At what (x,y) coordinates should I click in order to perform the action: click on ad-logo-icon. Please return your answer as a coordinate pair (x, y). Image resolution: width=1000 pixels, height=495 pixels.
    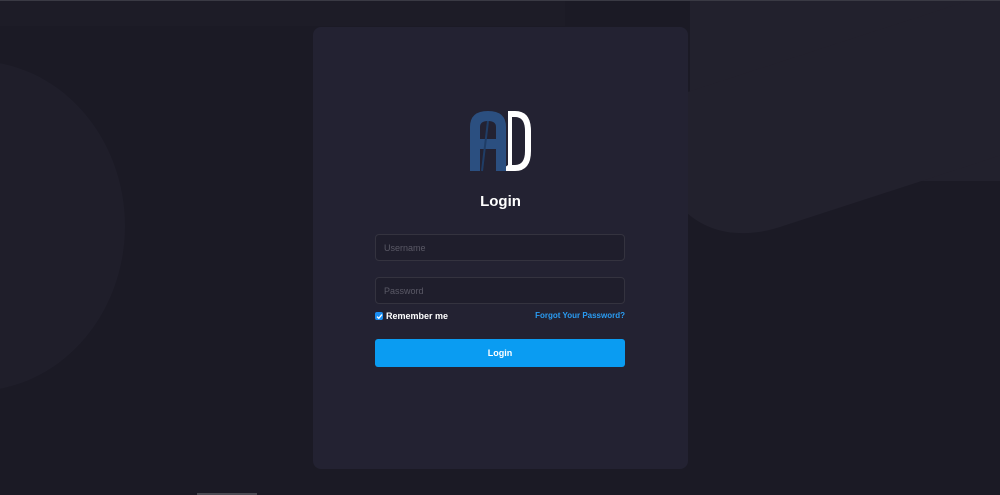
    Looking at the image, I should click on (501, 141).